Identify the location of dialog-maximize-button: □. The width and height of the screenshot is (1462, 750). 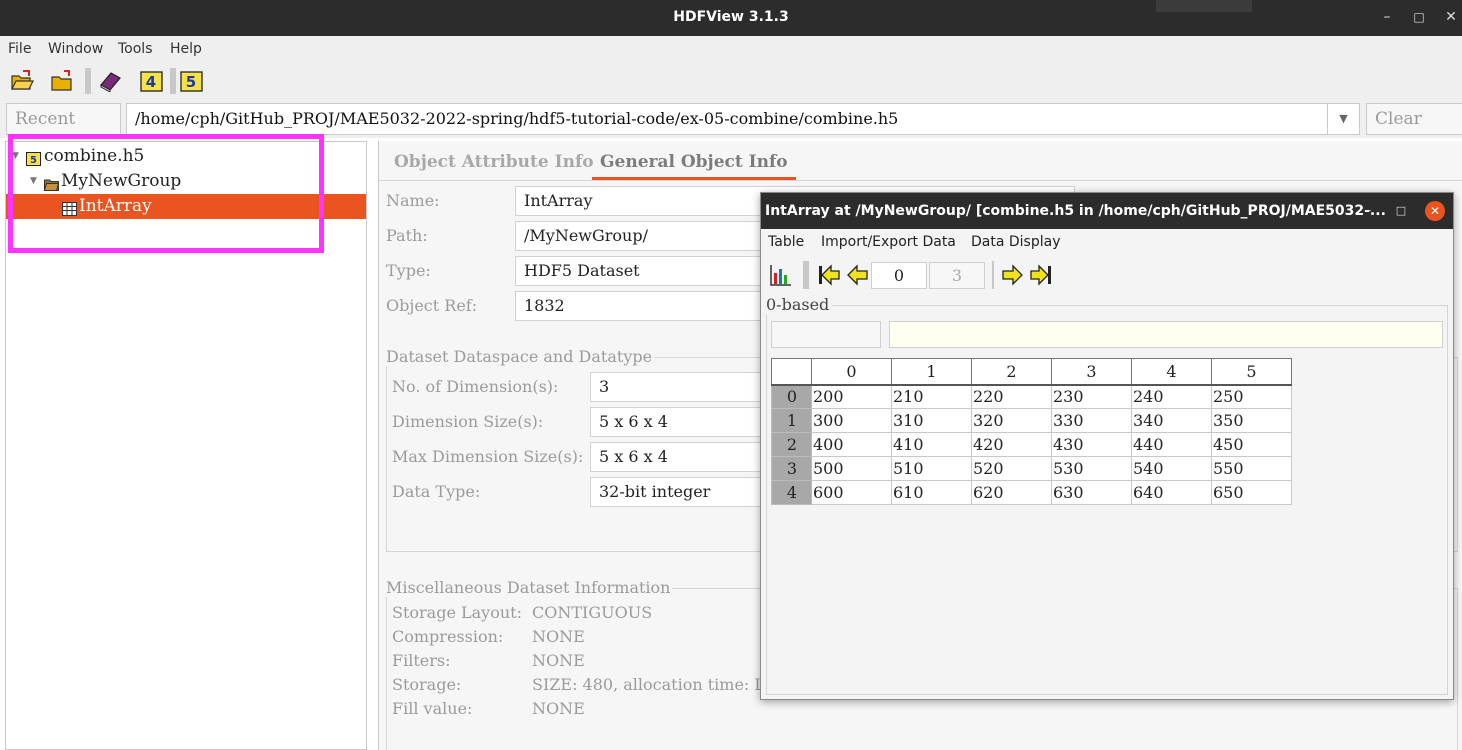
(1401, 211).